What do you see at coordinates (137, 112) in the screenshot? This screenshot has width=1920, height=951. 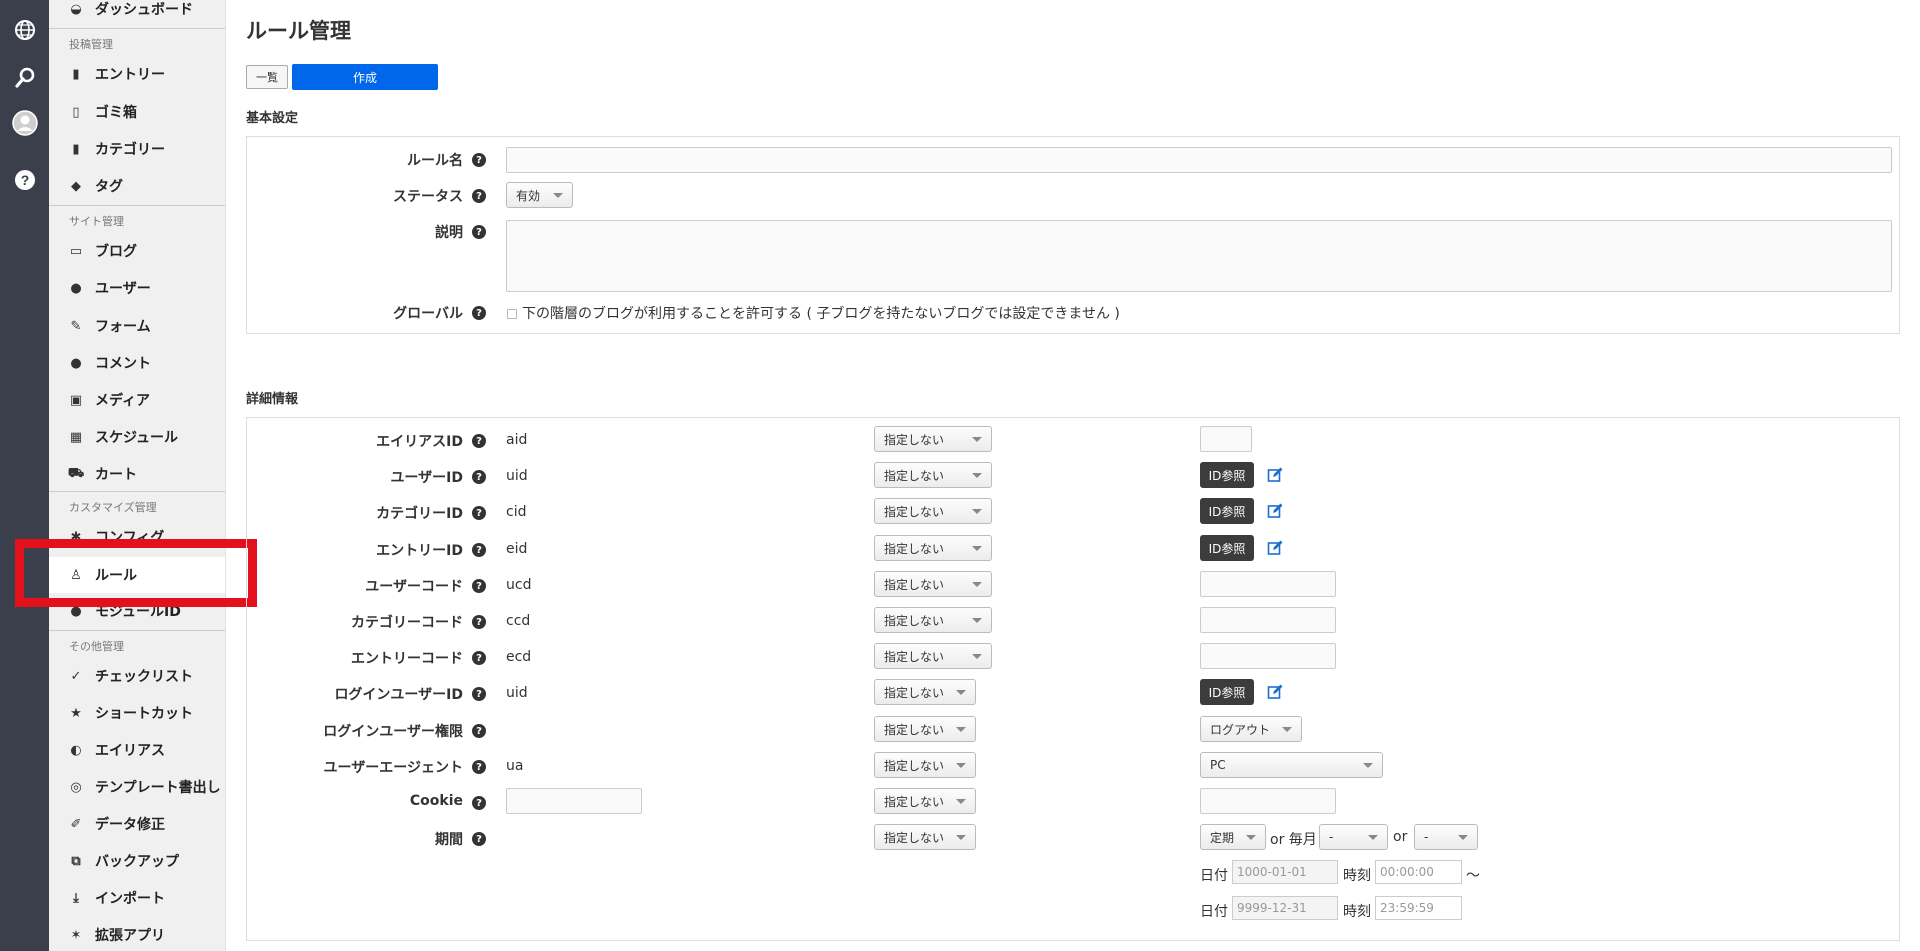 I see `sidebar-item-trash: ▯ ゴミ箱` at bounding box center [137, 112].